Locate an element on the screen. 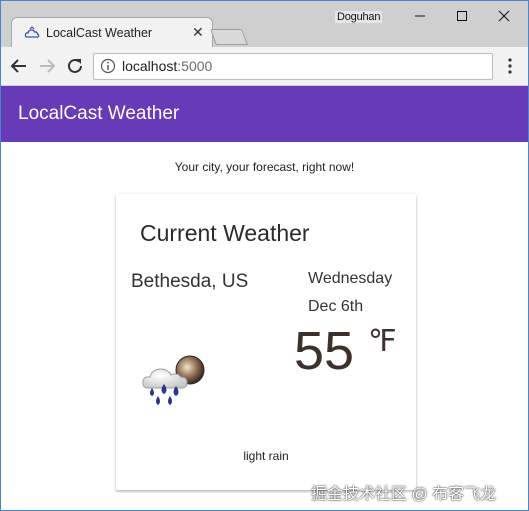 The height and width of the screenshot is (511, 529). cloud-favicon-icon is located at coordinates (32, 32).